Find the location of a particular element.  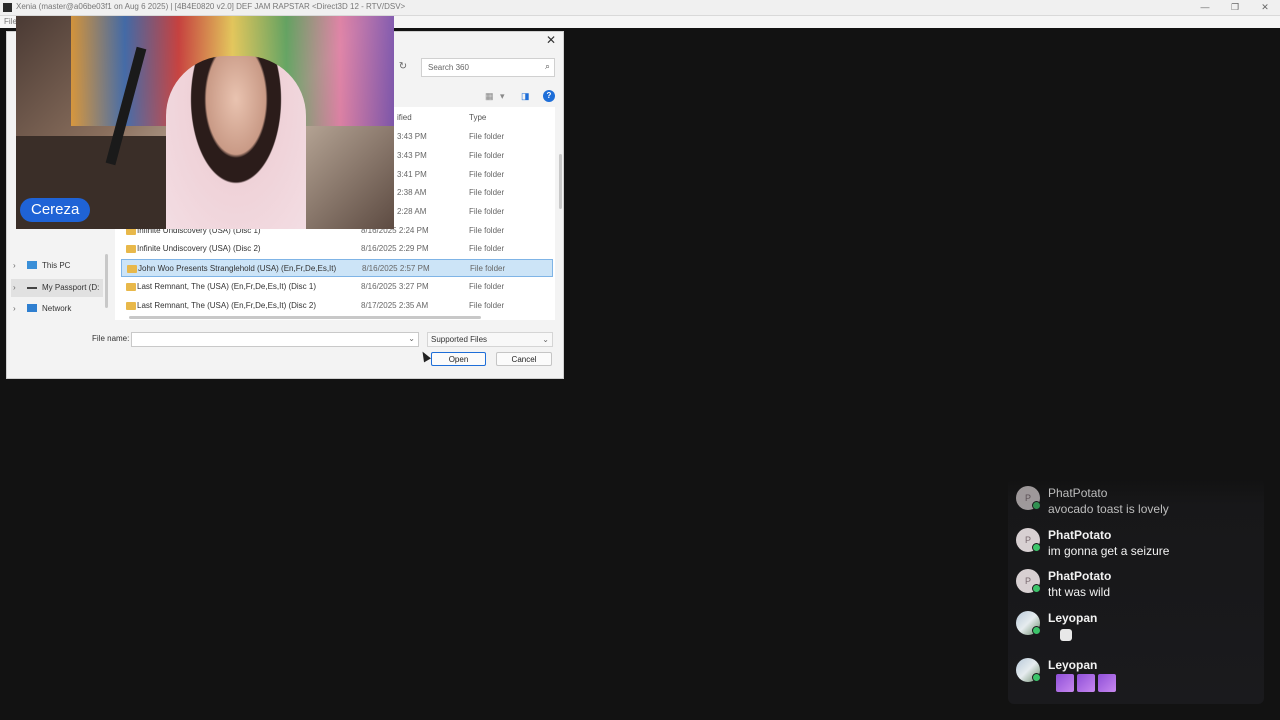

open-button: Open is located at coordinates (458, 359).